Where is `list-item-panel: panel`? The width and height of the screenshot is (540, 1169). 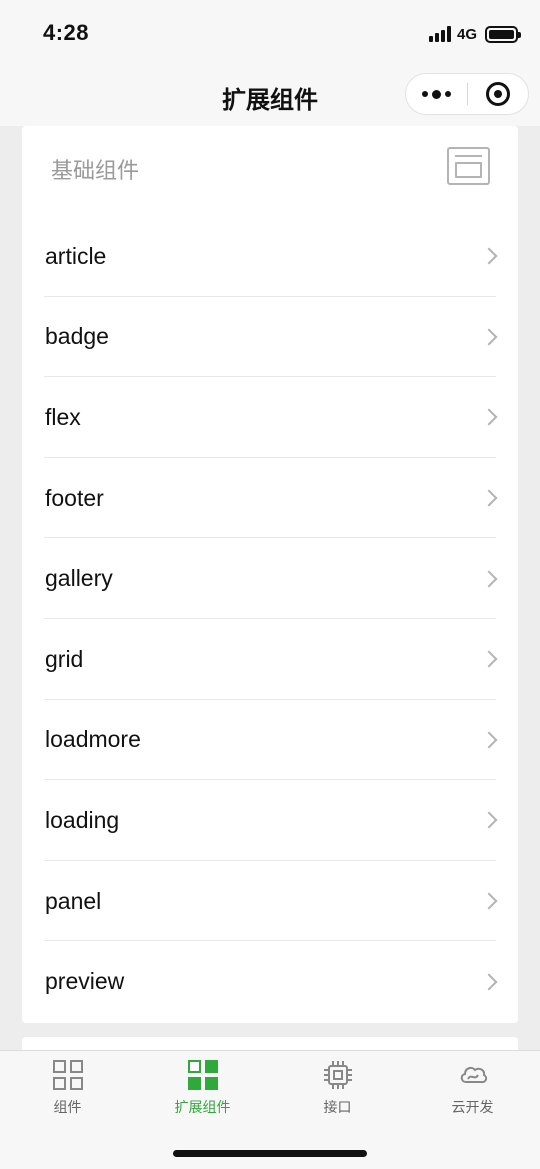 list-item-panel: panel is located at coordinates (270, 901).